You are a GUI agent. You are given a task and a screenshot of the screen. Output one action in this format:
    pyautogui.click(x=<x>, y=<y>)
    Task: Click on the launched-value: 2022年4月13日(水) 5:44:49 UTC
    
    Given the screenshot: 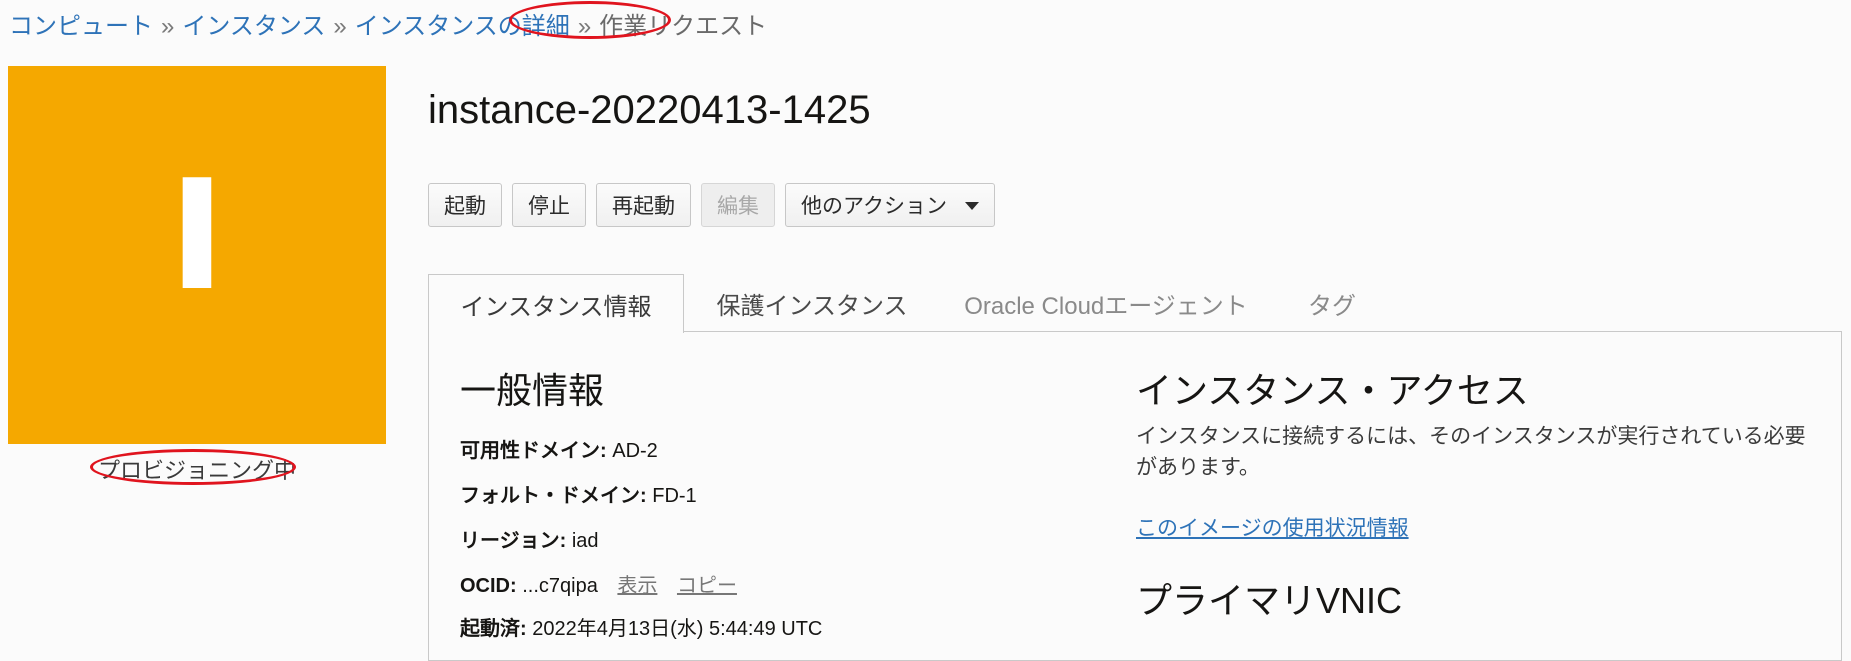 What is the action you would take?
    pyautogui.click(x=677, y=629)
    